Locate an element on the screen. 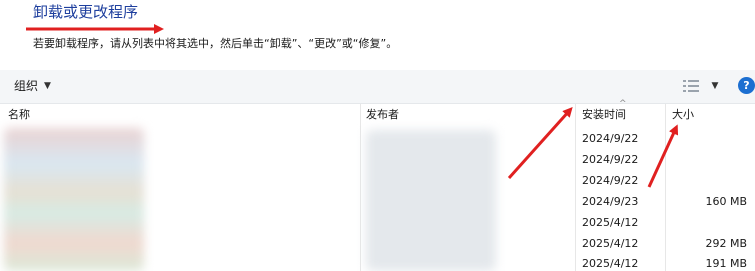 The image size is (755, 271). organize-label: 组织 is located at coordinates (26, 86).